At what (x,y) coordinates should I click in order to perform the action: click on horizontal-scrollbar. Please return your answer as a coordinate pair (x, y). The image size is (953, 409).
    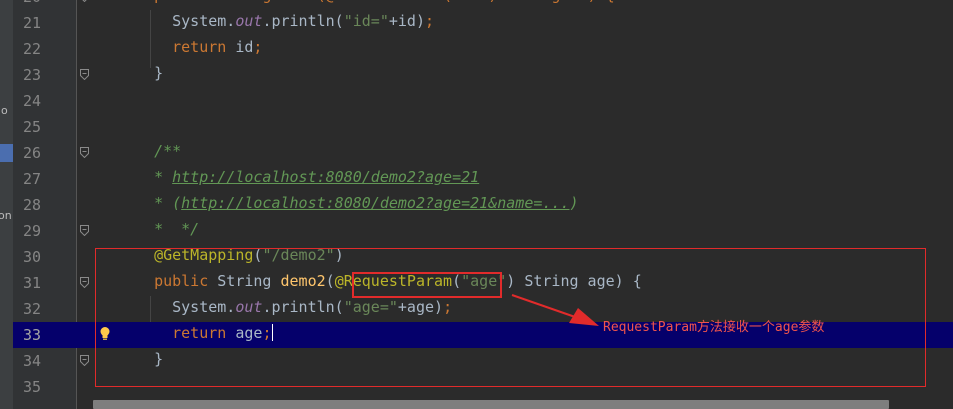
    Looking at the image, I should click on (491, 404).